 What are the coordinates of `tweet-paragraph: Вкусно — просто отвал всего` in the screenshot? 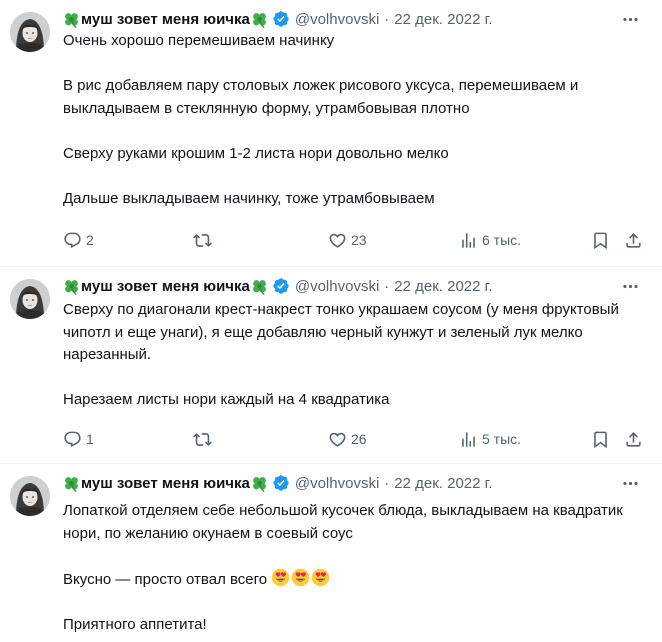 It's located at (350, 580).